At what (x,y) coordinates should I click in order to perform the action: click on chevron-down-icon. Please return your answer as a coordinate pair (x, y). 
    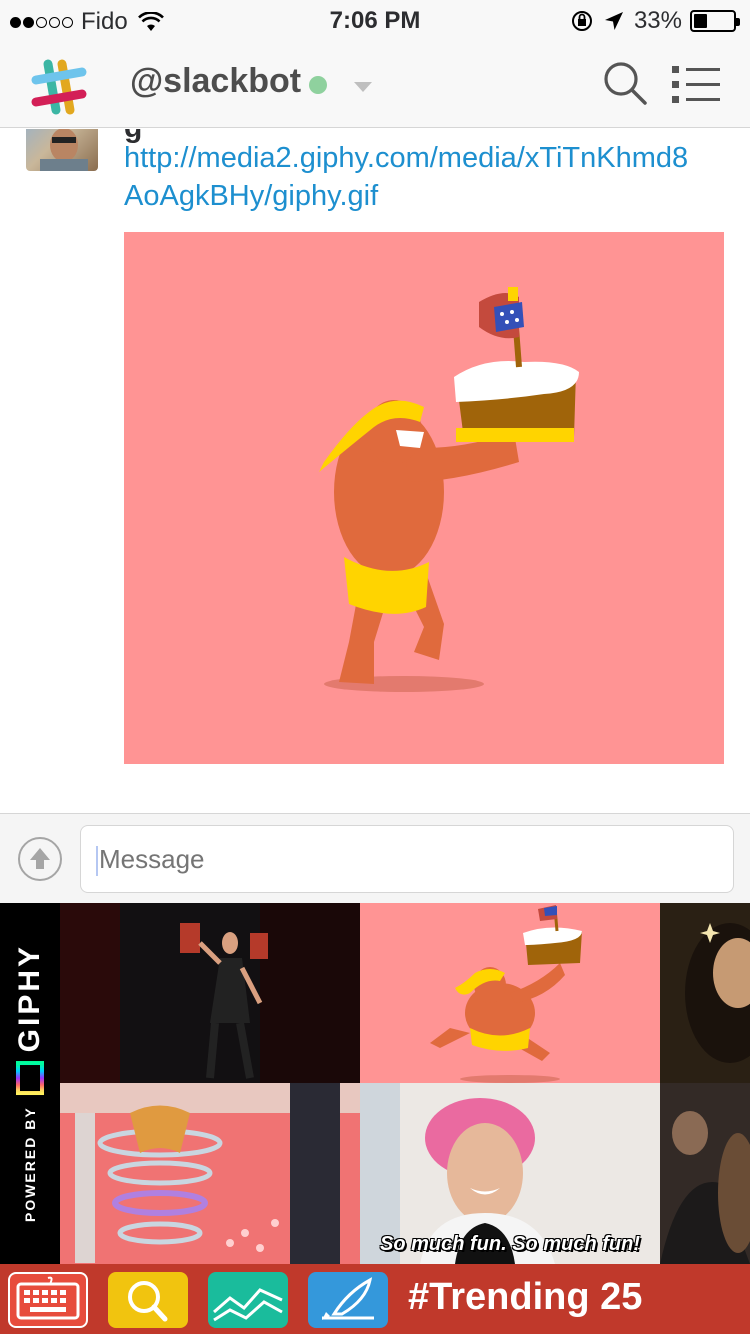
    Looking at the image, I should click on (363, 87).